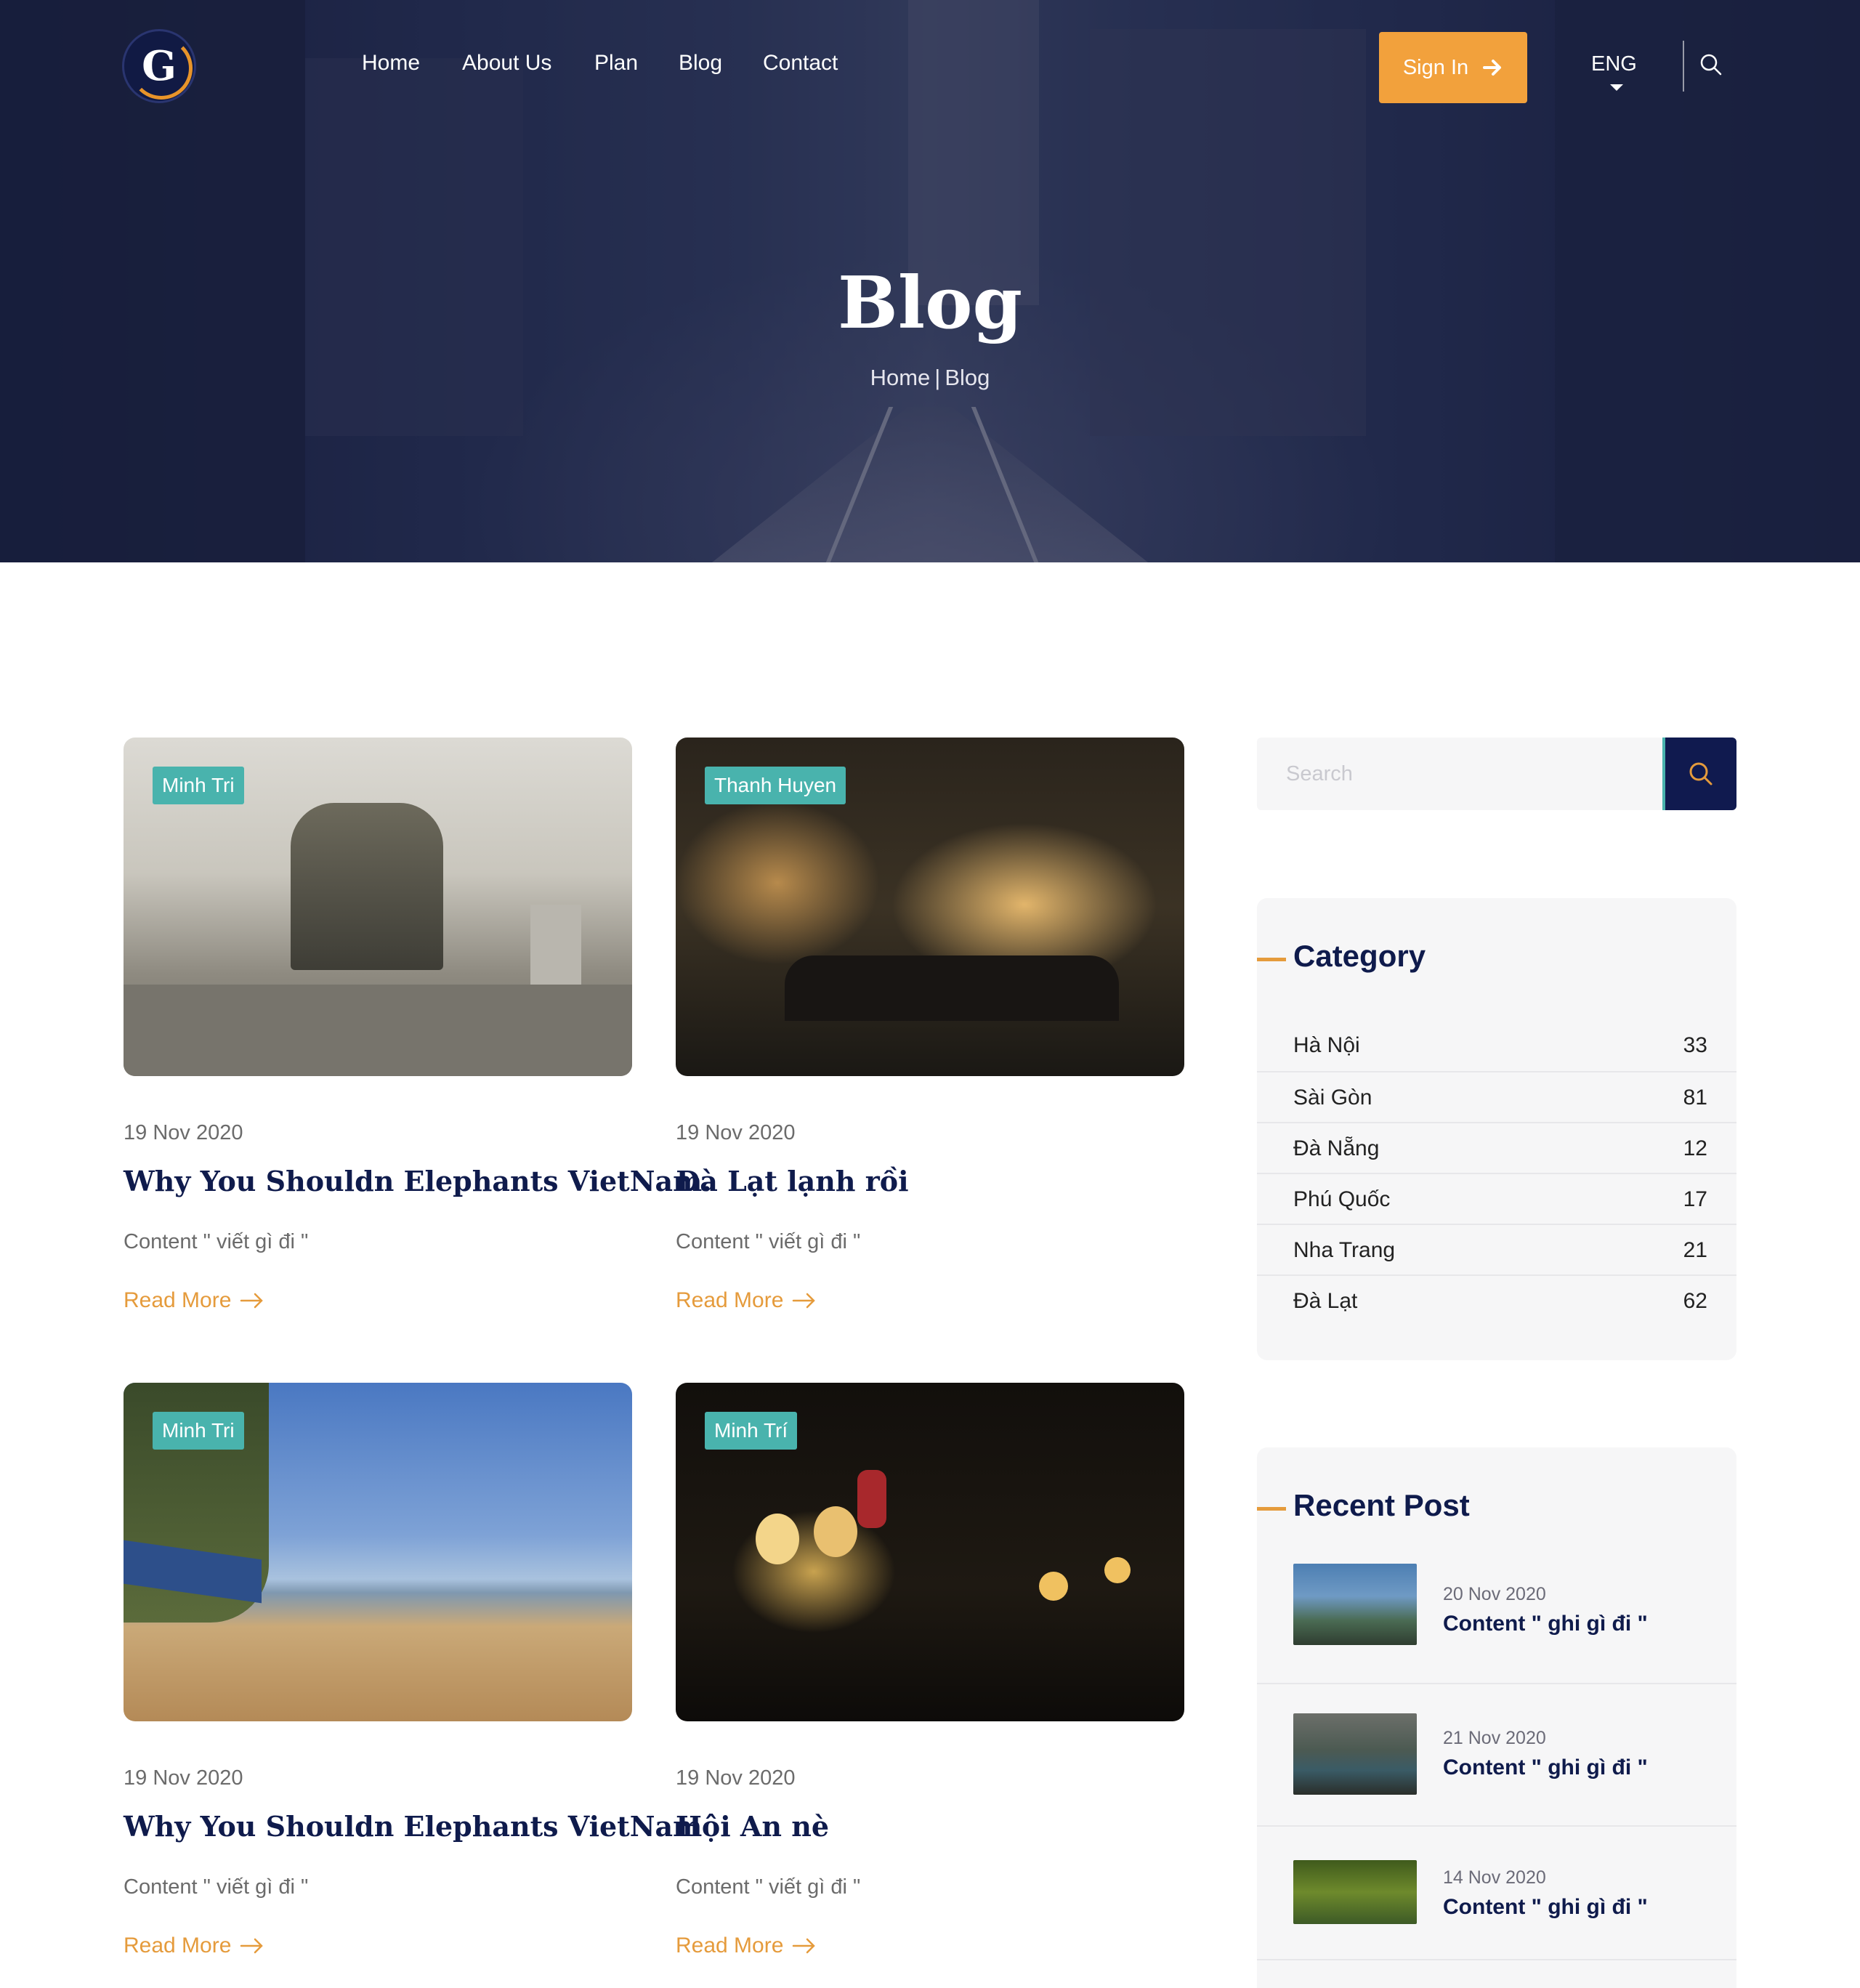 This screenshot has width=1860, height=1988. I want to click on category-item: Sài Gòn 81, so click(1497, 1096).